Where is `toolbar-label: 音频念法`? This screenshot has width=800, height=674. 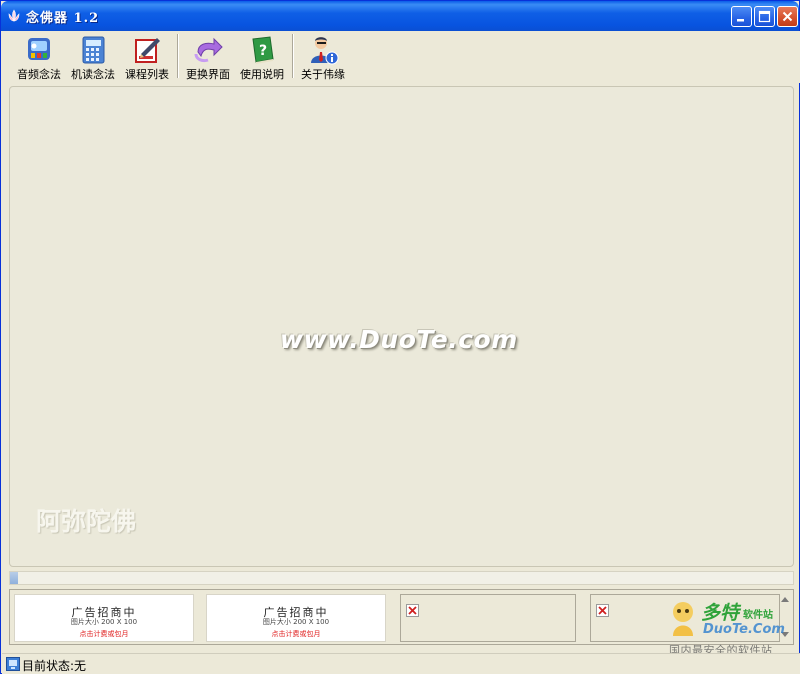 toolbar-label: 音频念法 is located at coordinates (39, 74).